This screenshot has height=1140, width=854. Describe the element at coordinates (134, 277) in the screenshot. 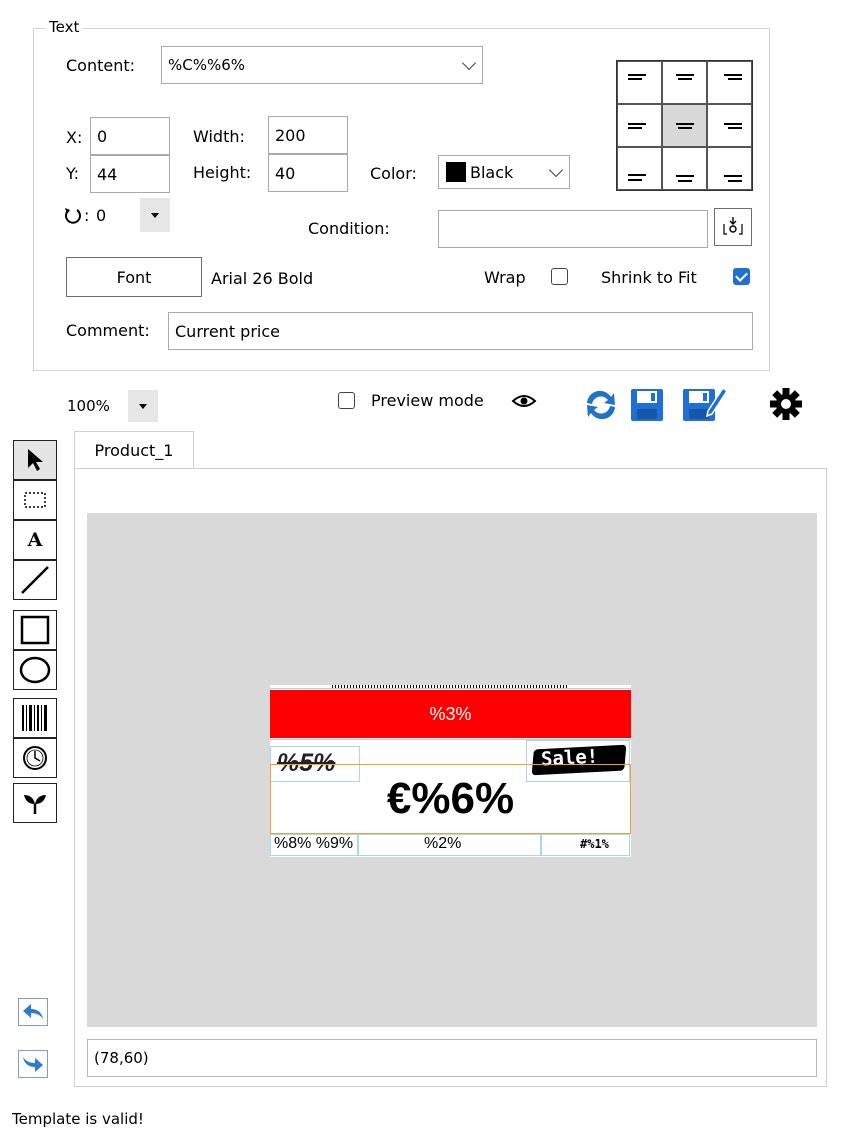

I see `font-button: Font` at that location.